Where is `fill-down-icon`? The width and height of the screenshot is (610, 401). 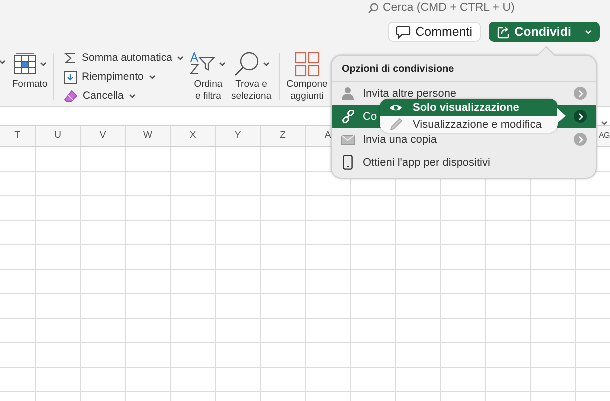 fill-down-icon is located at coordinates (70, 77).